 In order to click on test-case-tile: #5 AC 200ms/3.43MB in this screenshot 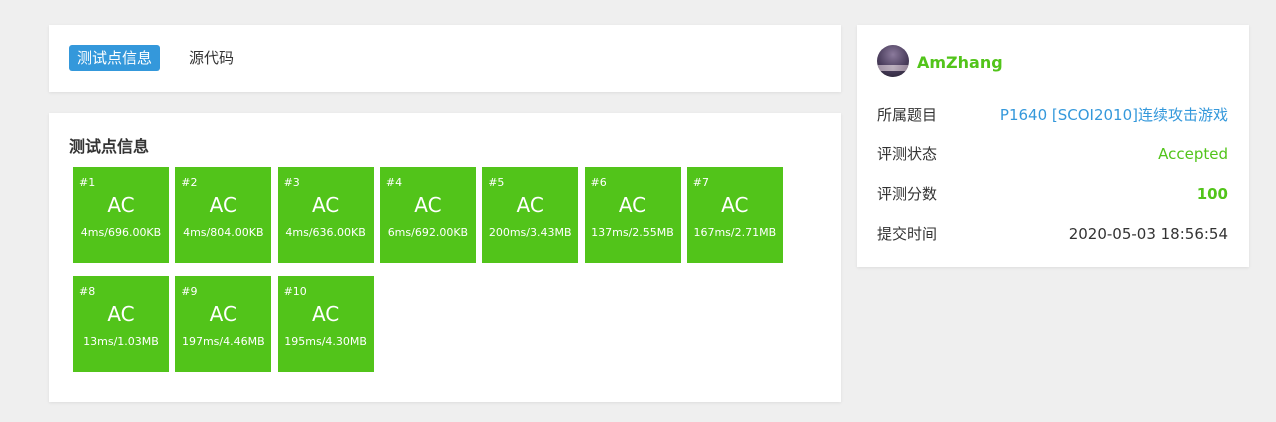, I will do `click(530, 215)`.